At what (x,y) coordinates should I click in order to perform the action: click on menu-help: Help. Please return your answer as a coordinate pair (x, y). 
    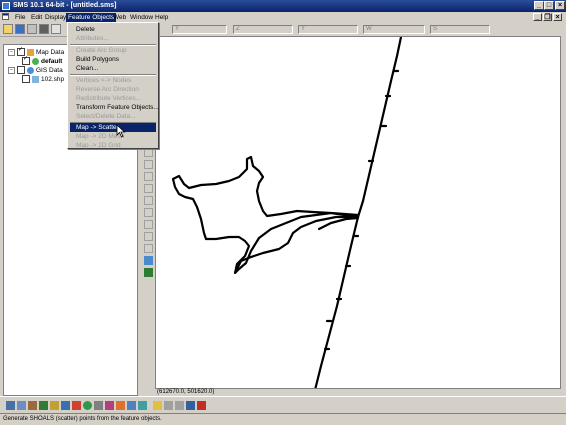
    Looking at the image, I should click on (161, 17).